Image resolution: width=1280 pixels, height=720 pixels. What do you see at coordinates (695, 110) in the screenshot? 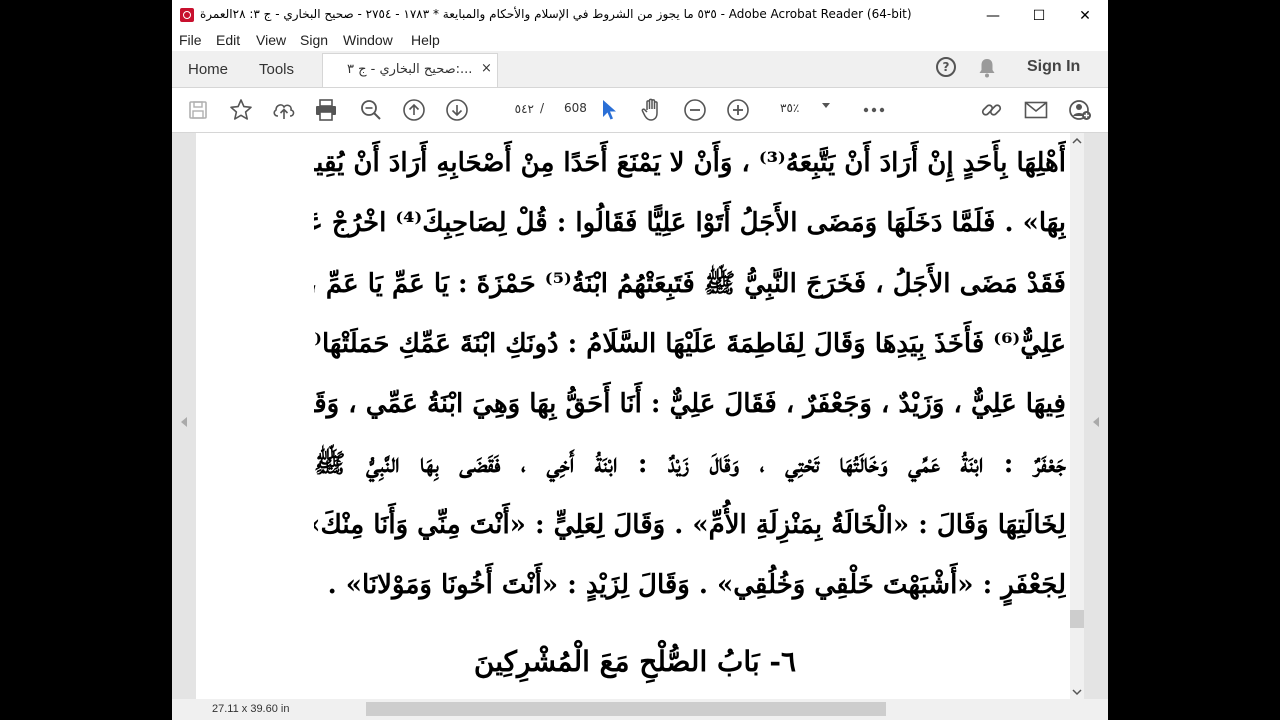
I see `zoom-out-icon` at bounding box center [695, 110].